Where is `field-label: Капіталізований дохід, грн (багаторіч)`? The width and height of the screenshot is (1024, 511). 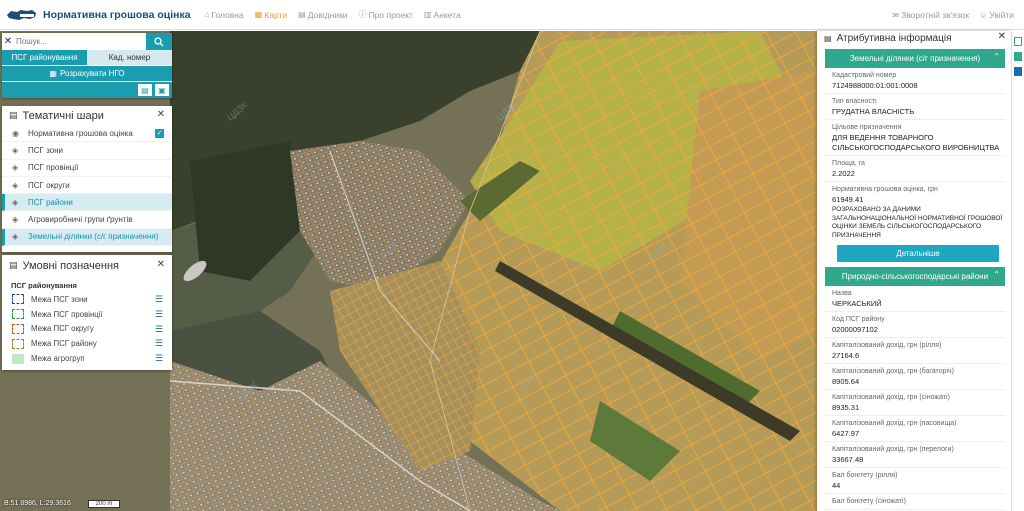
field-label: Капіталізований дохід, грн (багаторіч) is located at coordinates (893, 371).